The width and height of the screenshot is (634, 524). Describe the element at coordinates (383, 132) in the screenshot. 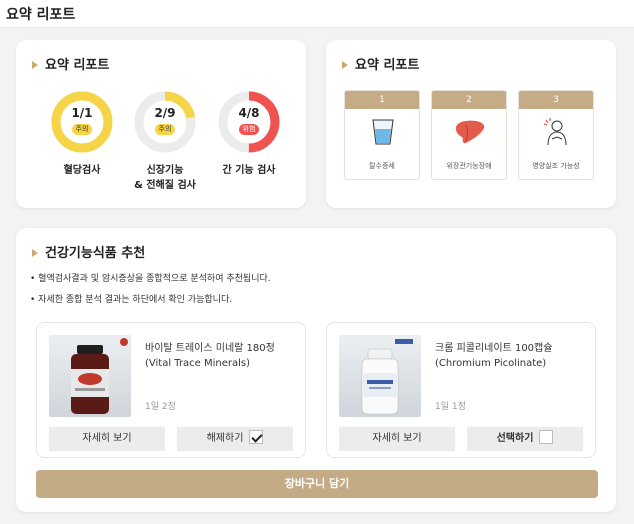

I see `water-glass-icon` at that location.